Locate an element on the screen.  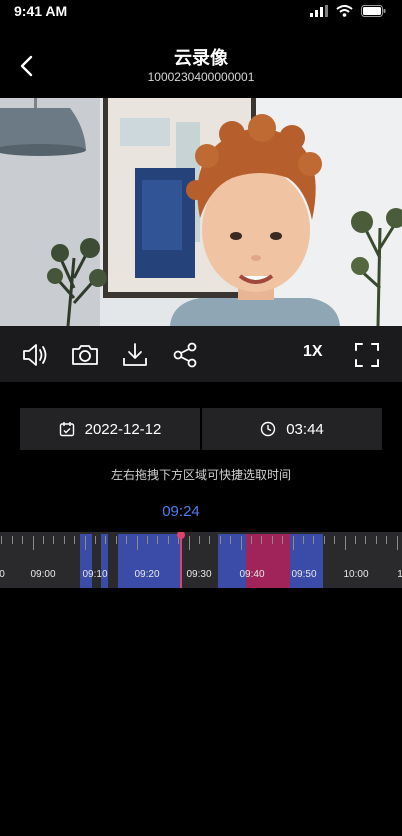
timeline-time-label: 09:10 is located at coordinates (95, 574).